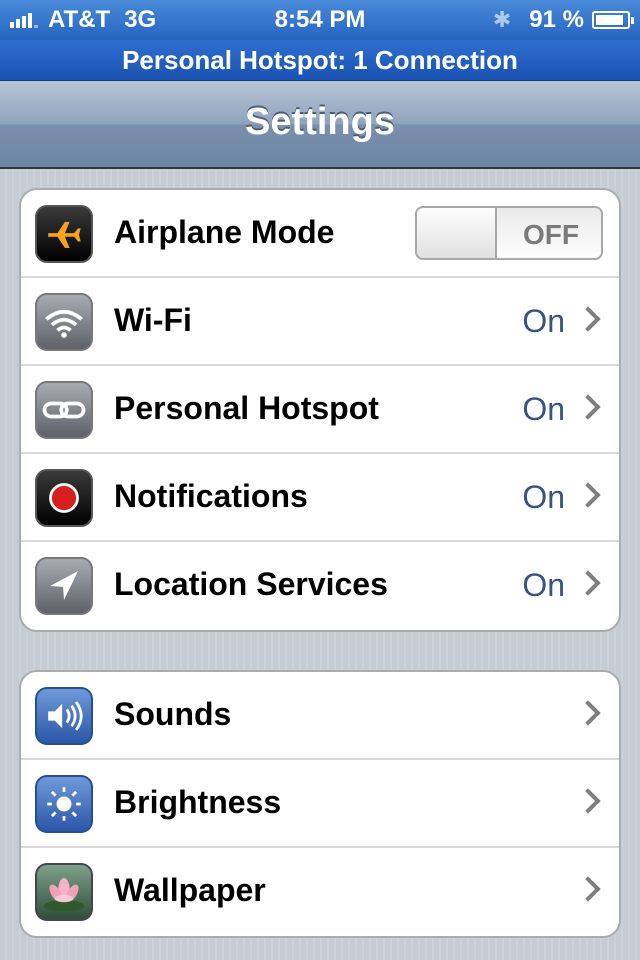 Image resolution: width=640 pixels, height=960 pixels. What do you see at coordinates (64, 498) in the screenshot?
I see `notifications-icon` at bounding box center [64, 498].